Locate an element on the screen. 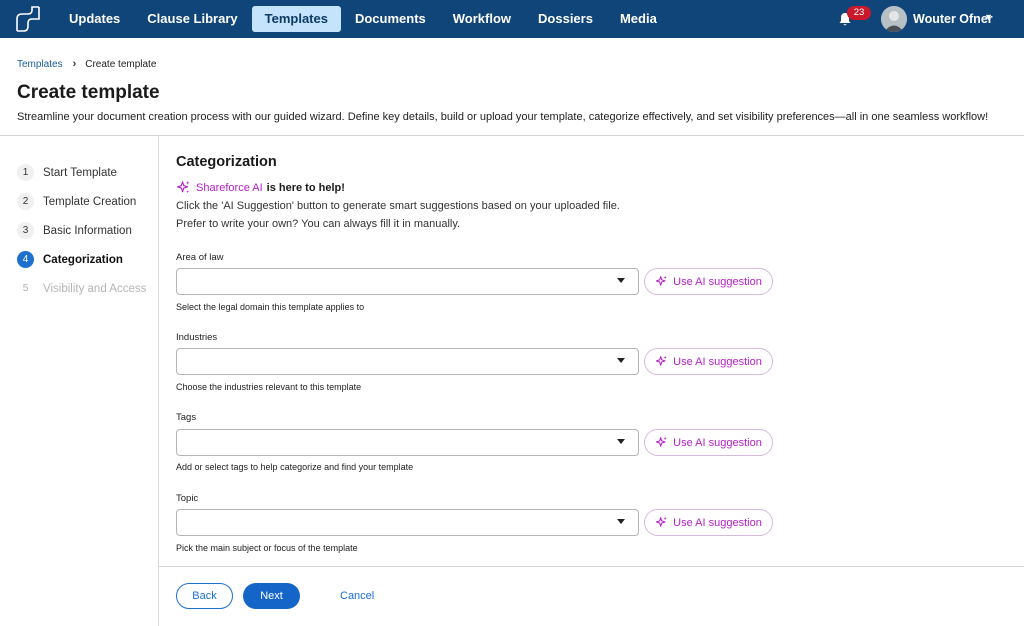 The width and height of the screenshot is (1024, 626). breadcrumb: Templates › Create template is located at coordinates (86, 64).